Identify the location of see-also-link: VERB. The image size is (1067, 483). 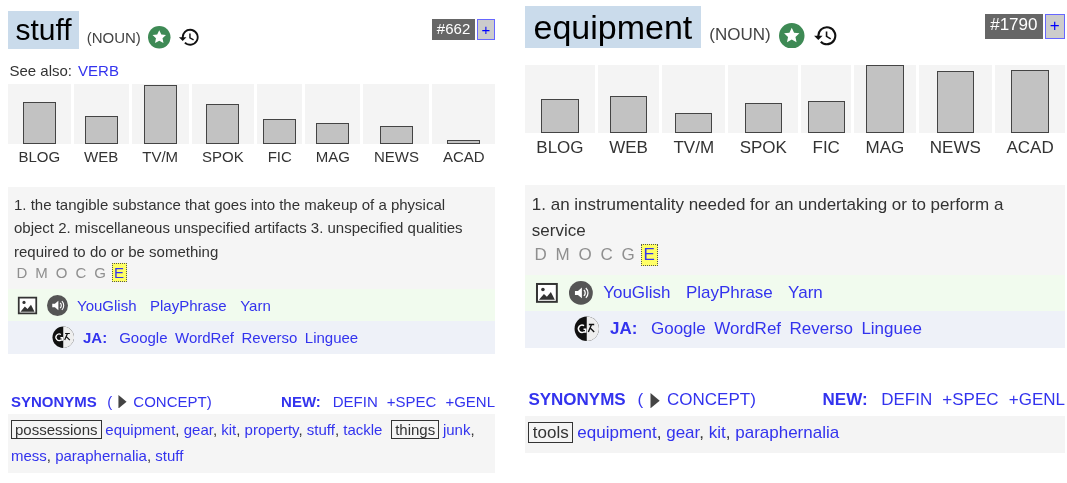
(98, 71).